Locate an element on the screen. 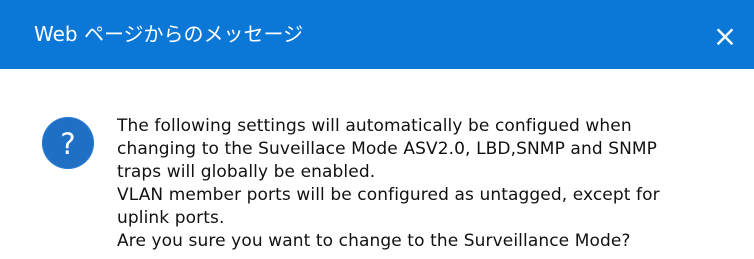 The height and width of the screenshot is (259, 754). question-mark-icon: ? is located at coordinates (68, 143).